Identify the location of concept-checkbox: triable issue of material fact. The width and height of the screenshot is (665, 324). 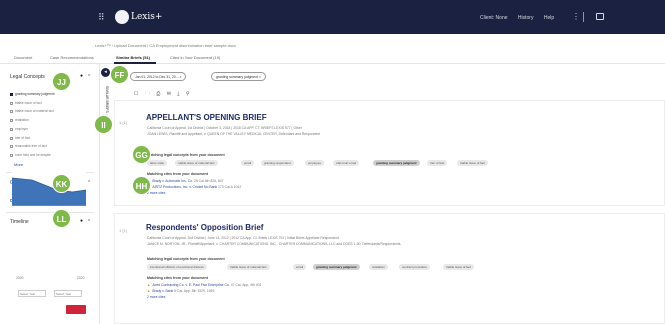
(32, 111).